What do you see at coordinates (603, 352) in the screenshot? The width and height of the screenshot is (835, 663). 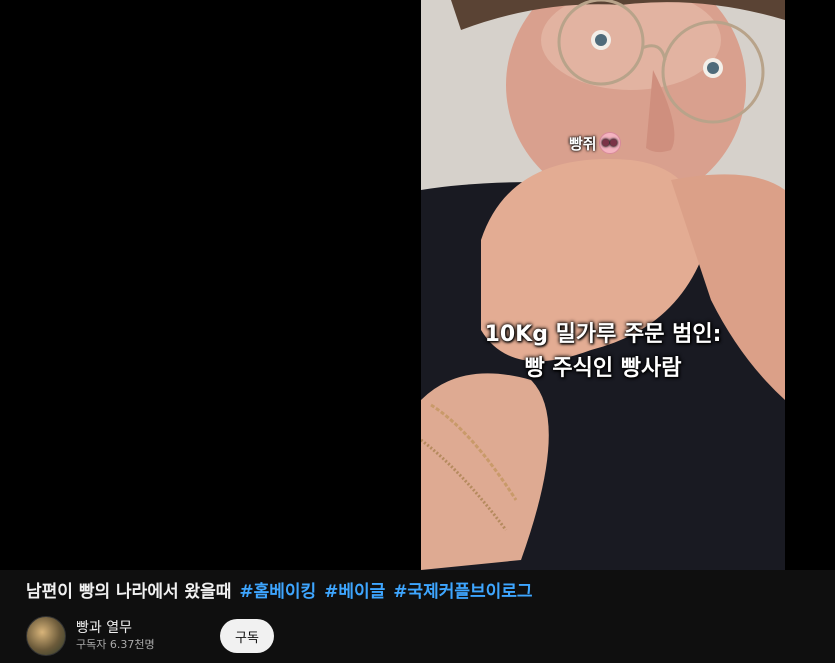 I see `video-caption-main: 10Kg 밀가루 주문 범인: 빵 주식인 빵사람` at bounding box center [603, 352].